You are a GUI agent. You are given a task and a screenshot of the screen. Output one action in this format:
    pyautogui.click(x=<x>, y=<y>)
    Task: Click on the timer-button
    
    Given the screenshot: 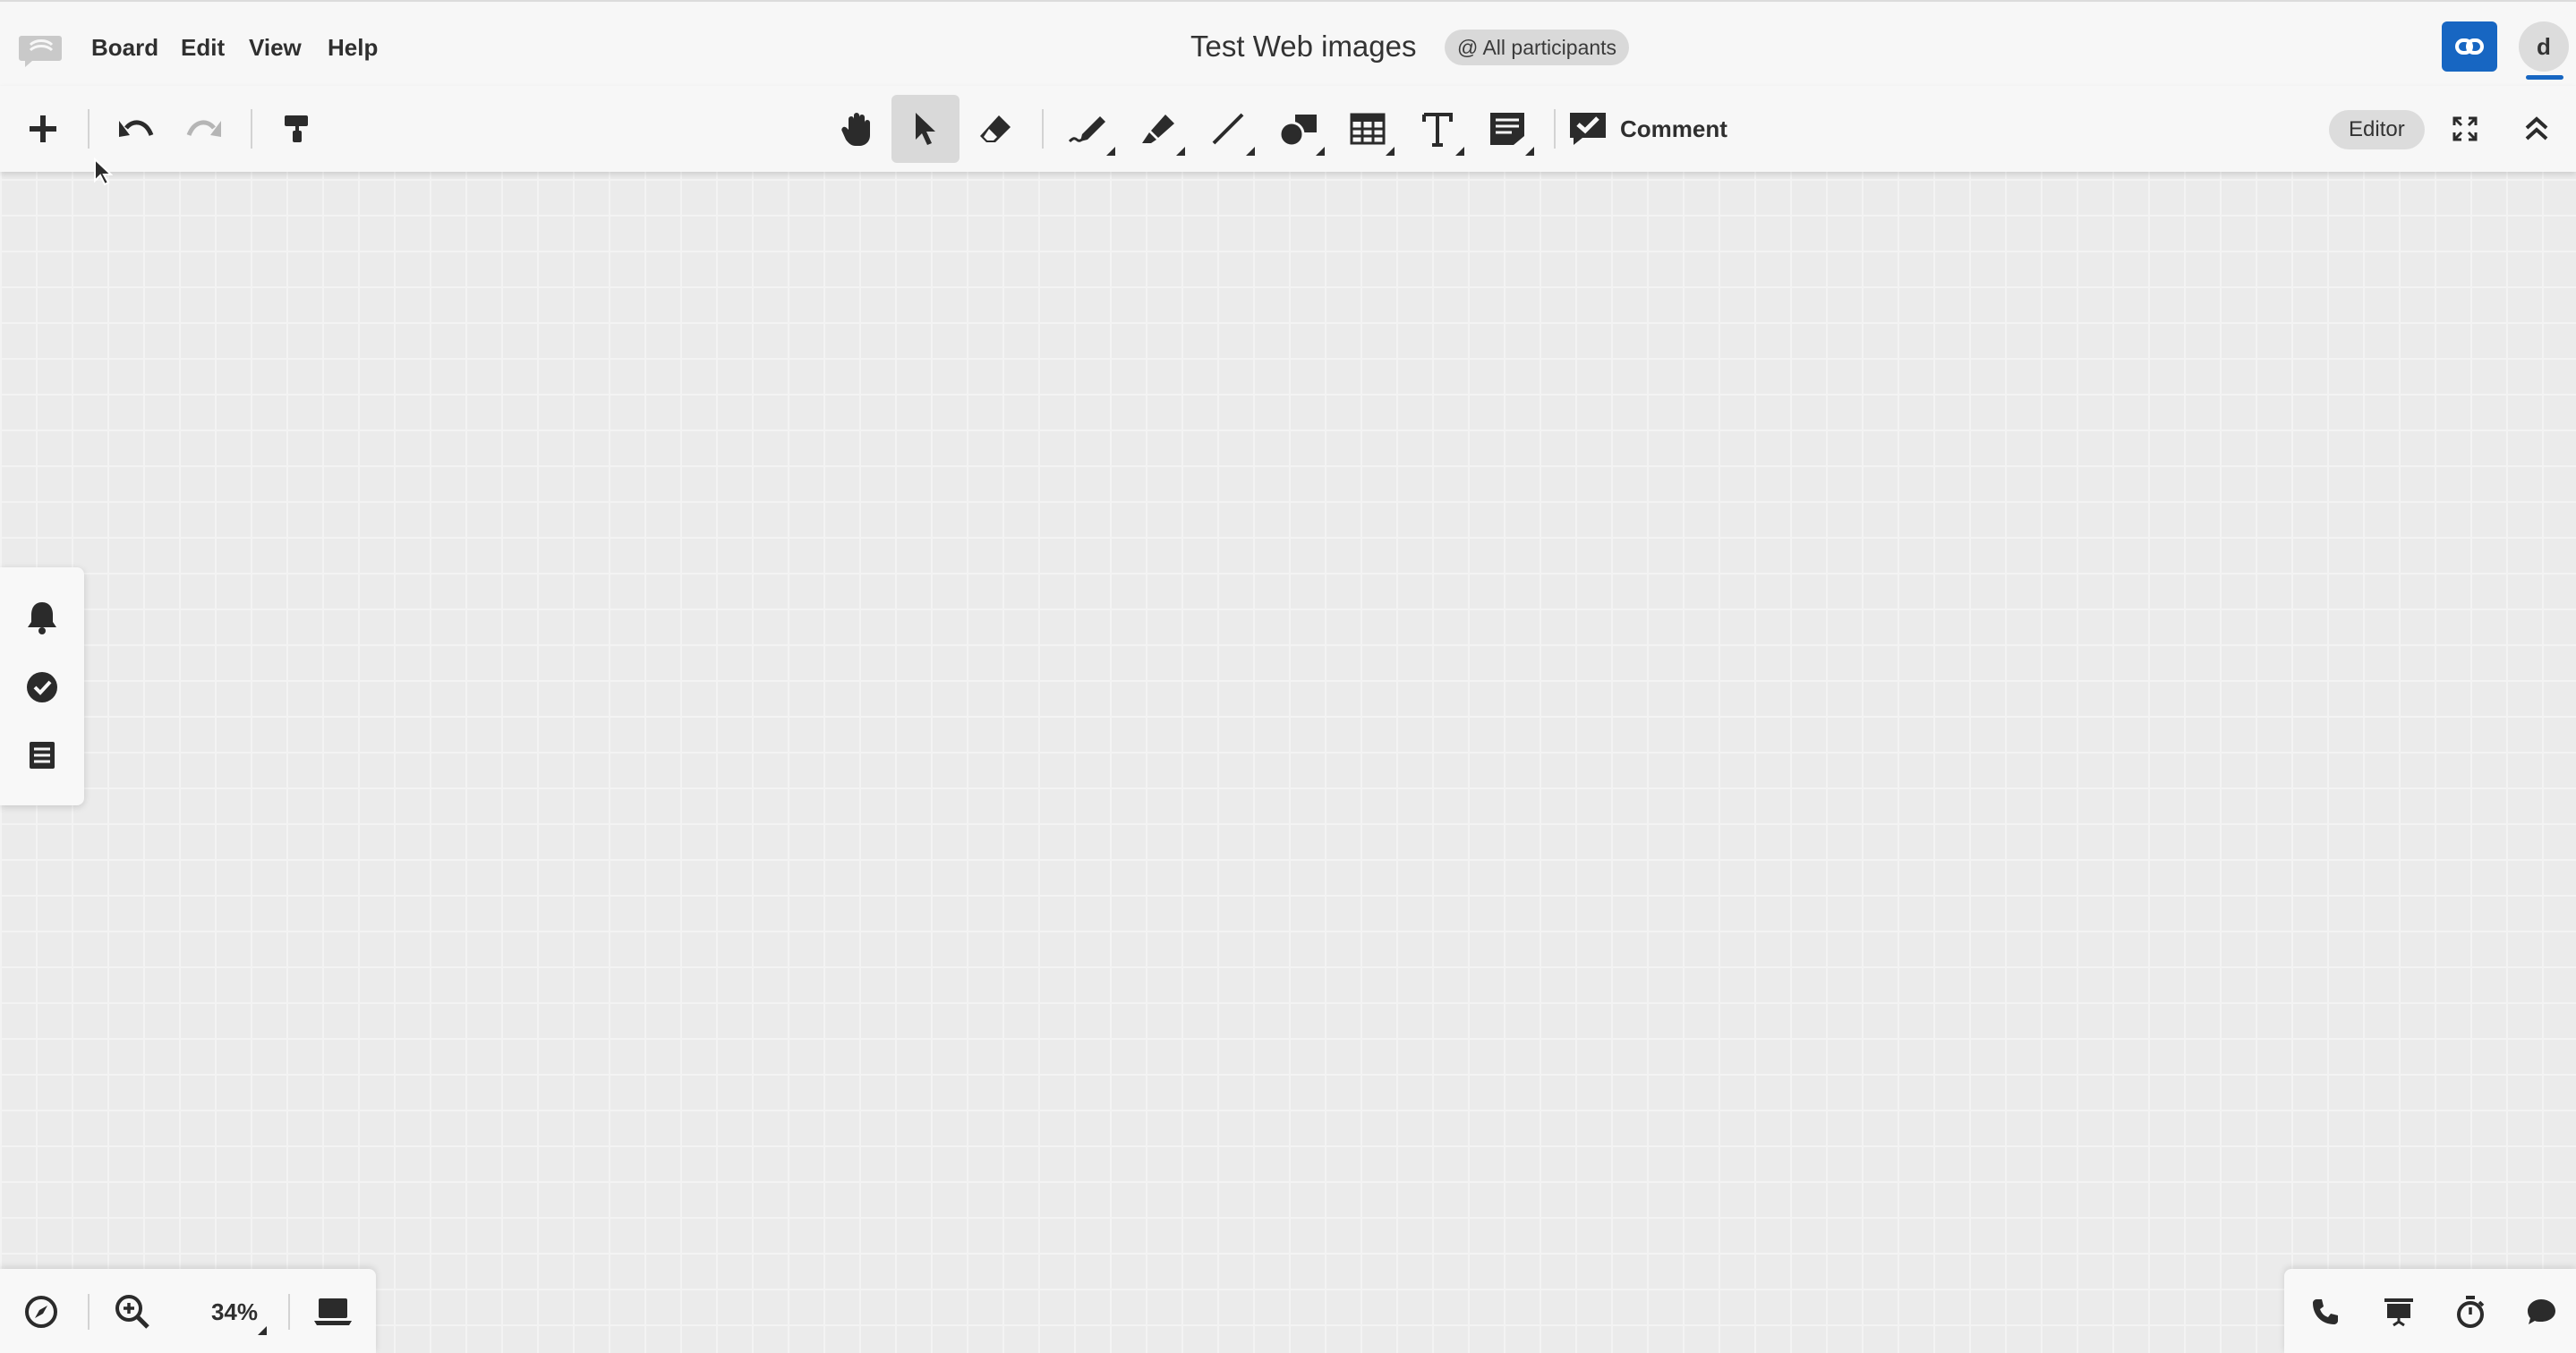 What is the action you would take?
    pyautogui.click(x=2470, y=1311)
    